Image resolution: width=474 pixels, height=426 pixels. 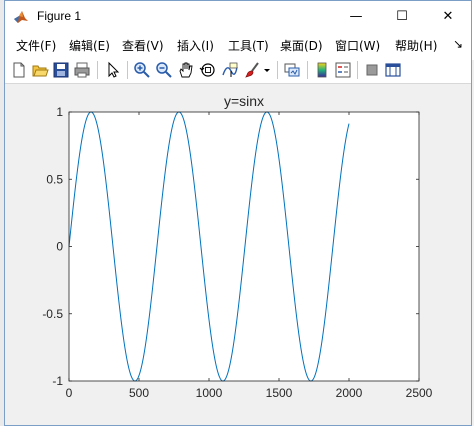 I want to click on menu-help: 帮助(H), so click(x=416, y=45).